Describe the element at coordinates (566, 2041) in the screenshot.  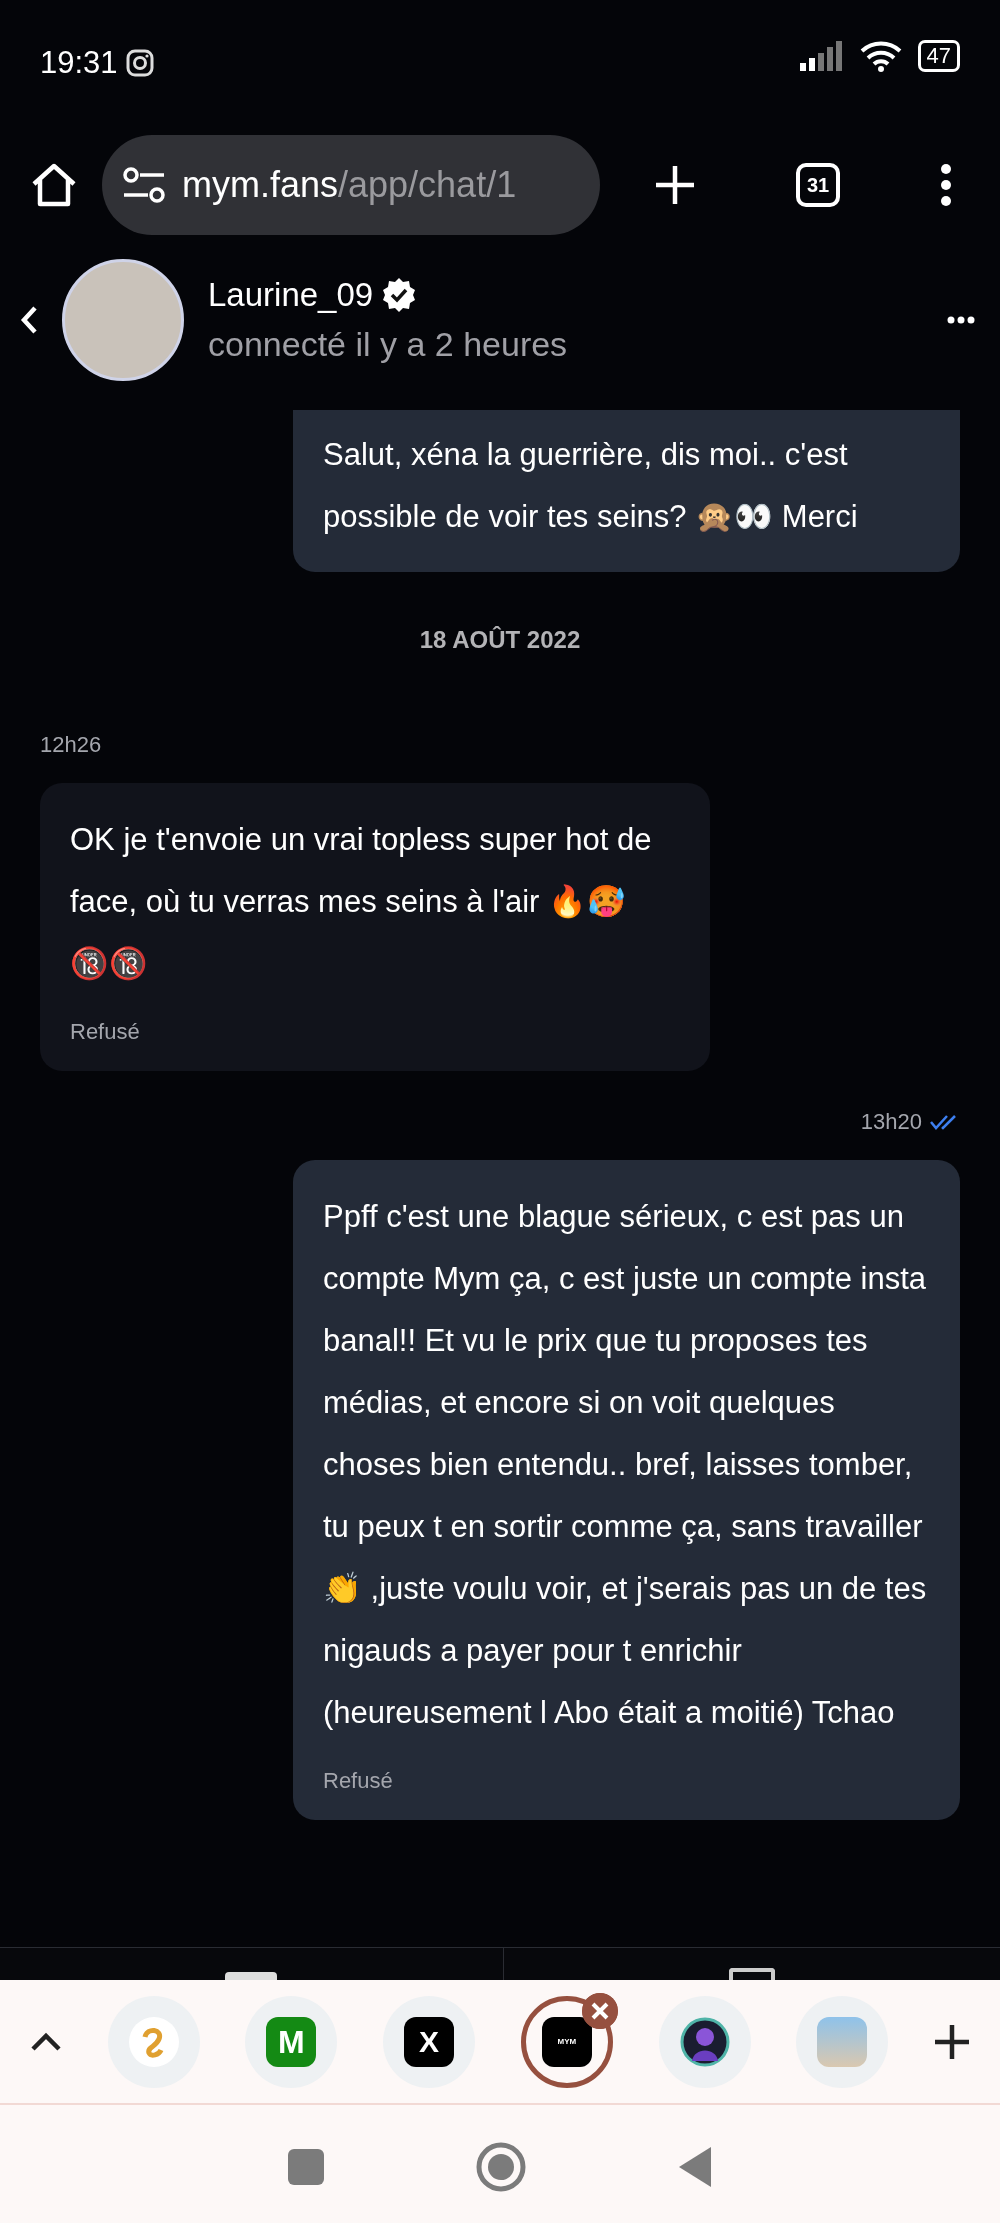
I see `letter-logo: MYM` at that location.